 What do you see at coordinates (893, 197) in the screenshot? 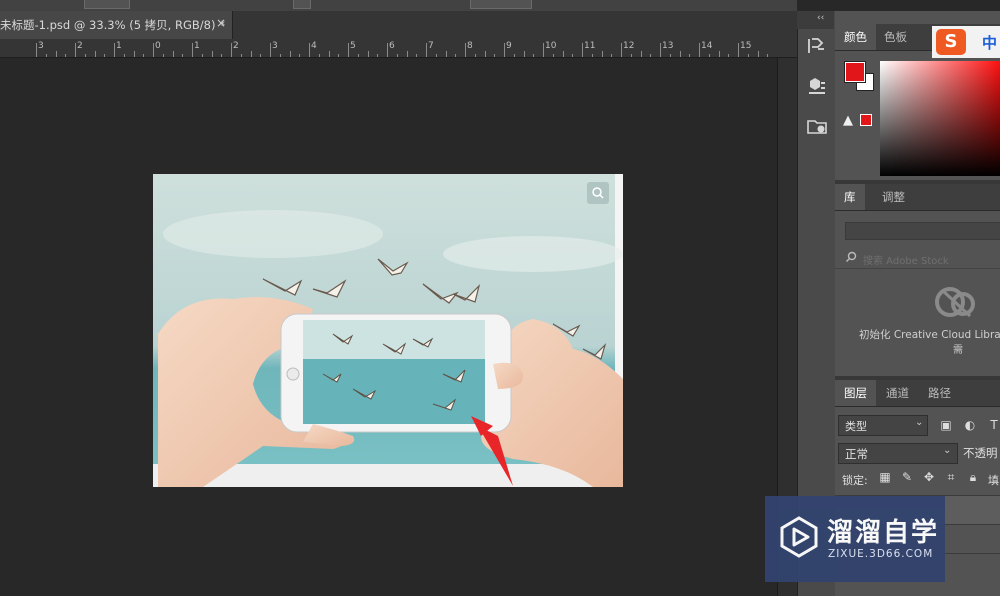
I see `tab-adjustments: 调整` at bounding box center [893, 197].